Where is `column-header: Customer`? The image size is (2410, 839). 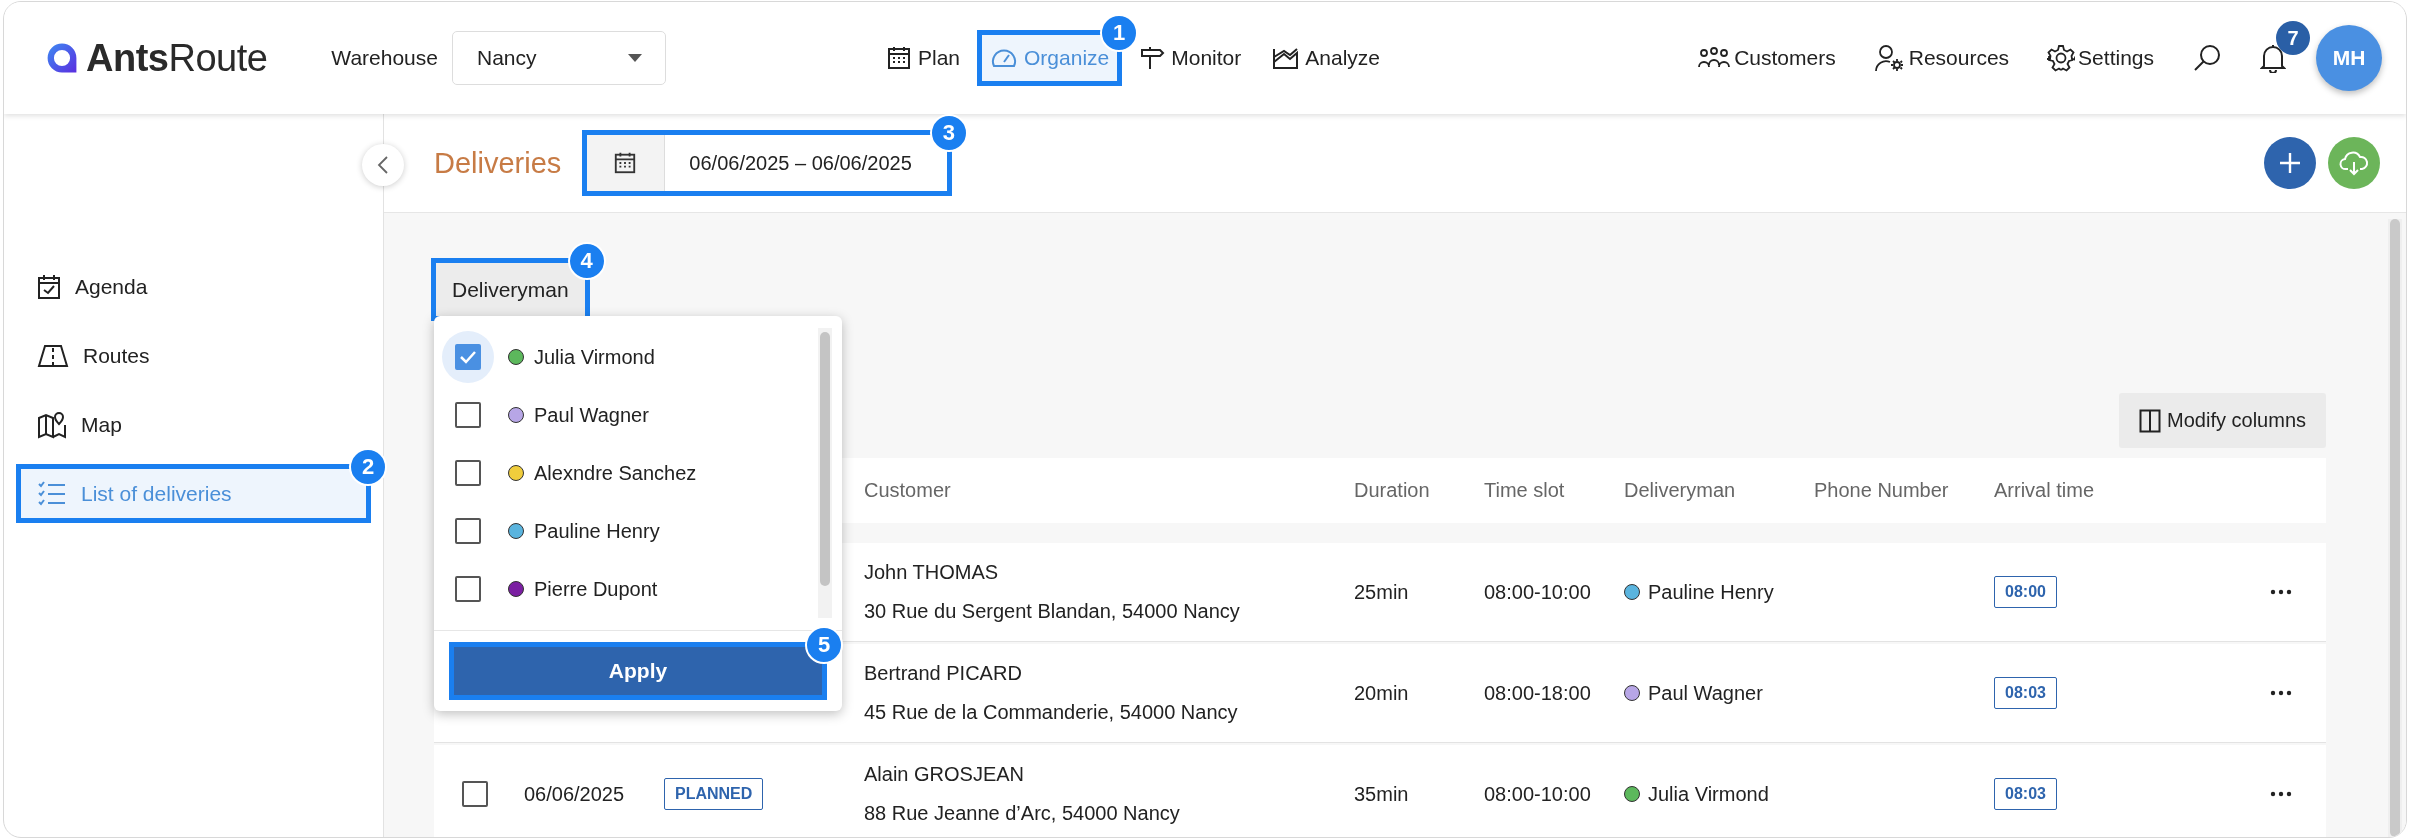 column-header: Customer is located at coordinates (908, 490).